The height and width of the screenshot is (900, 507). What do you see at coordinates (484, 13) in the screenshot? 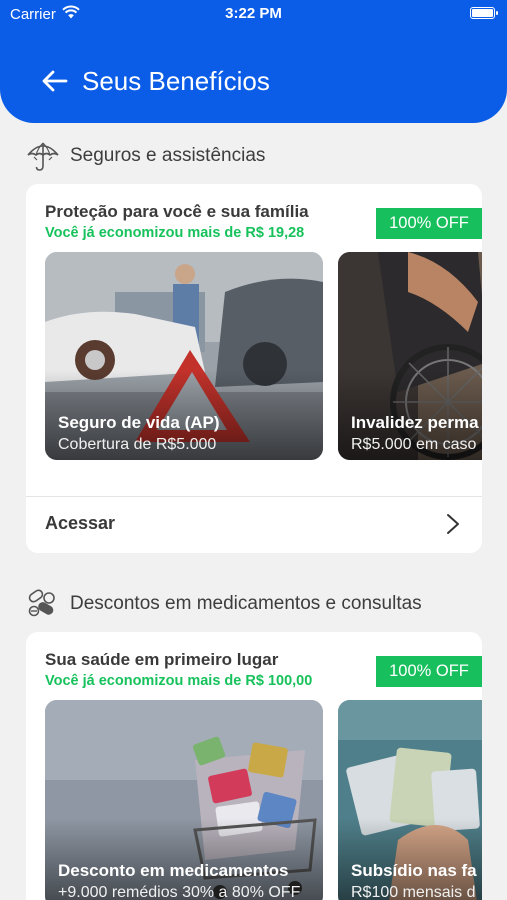
I see `battery-icon` at bounding box center [484, 13].